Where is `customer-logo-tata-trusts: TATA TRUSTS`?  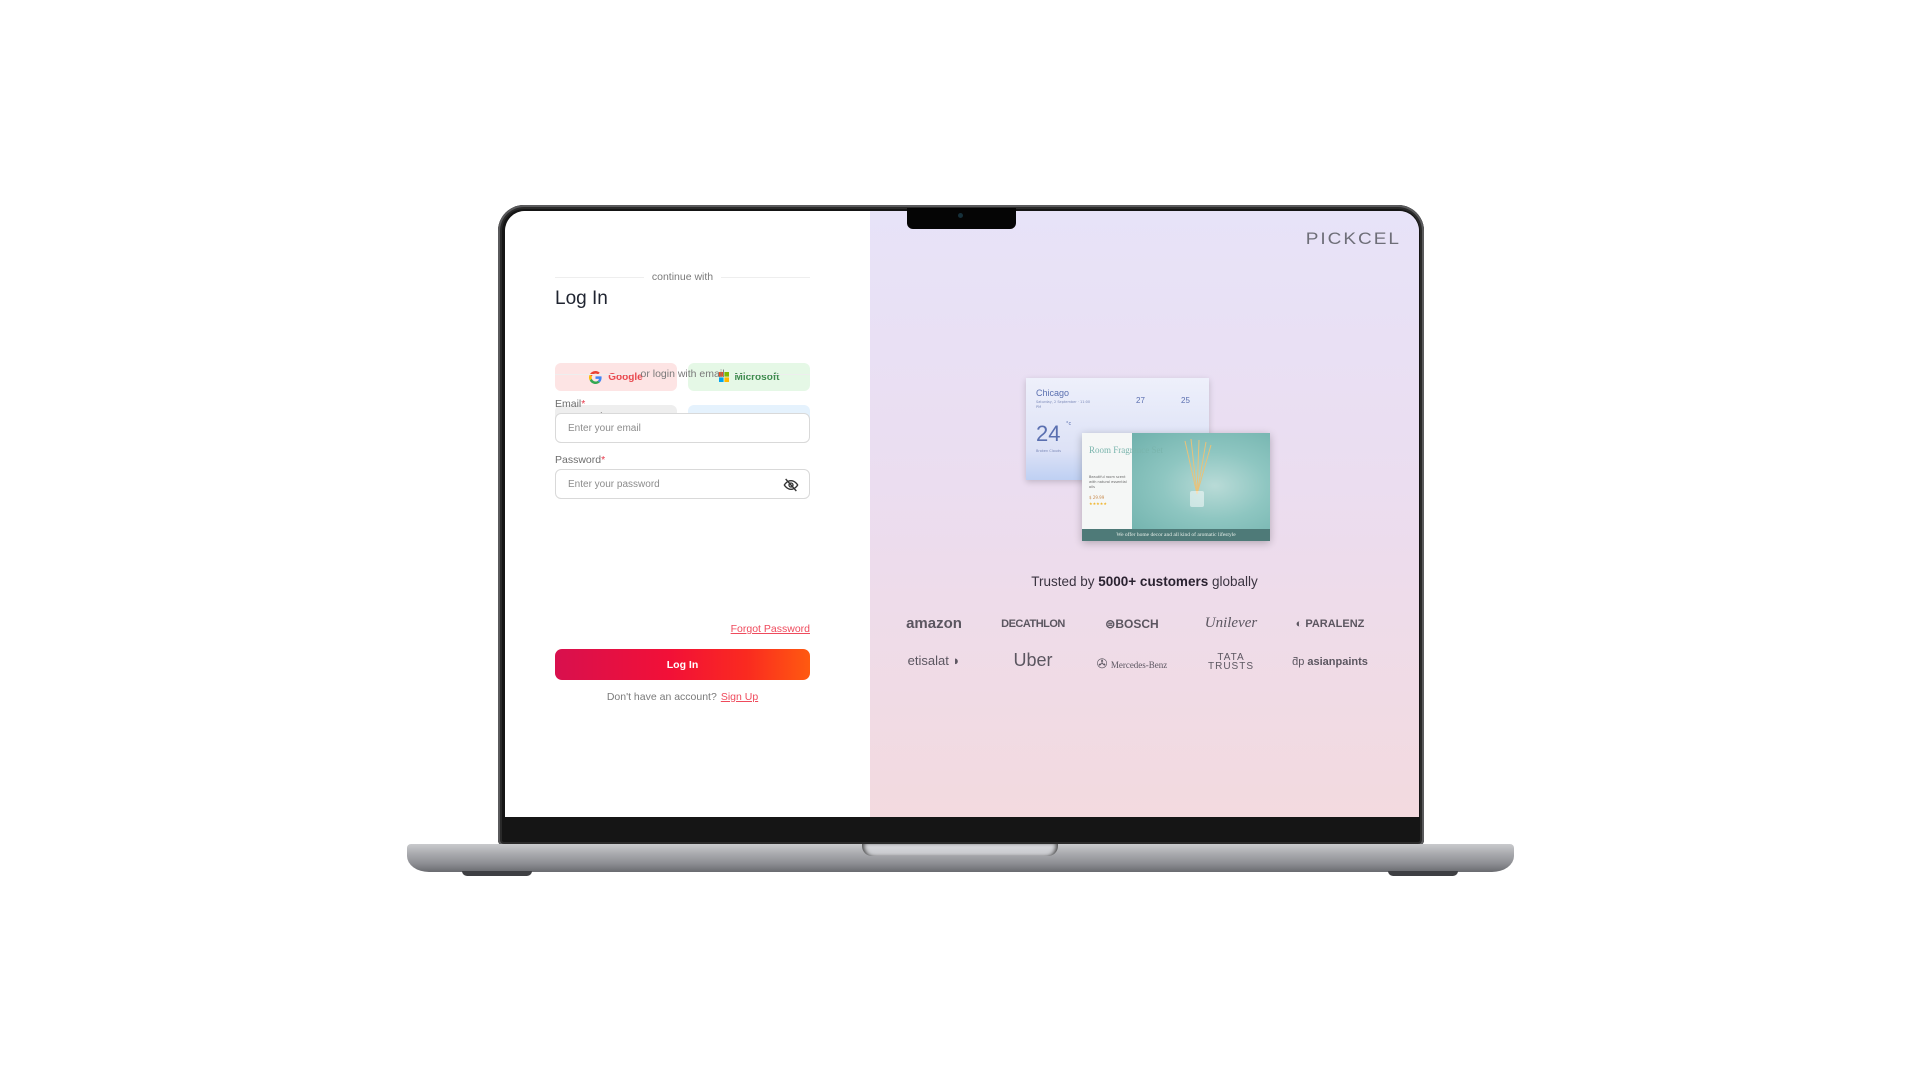 customer-logo-tata-trusts: TATA TRUSTS is located at coordinates (1231, 662).